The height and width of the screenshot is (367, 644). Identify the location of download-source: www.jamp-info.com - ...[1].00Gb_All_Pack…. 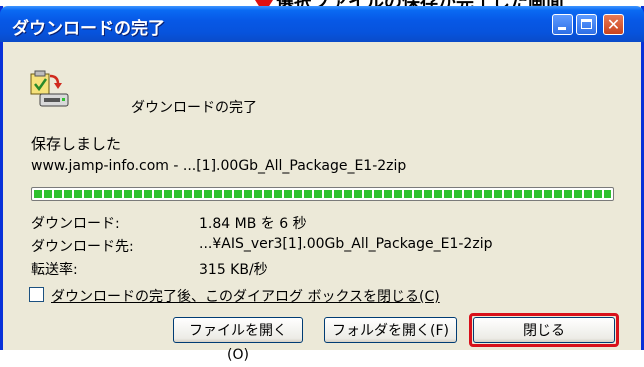
(219, 166).